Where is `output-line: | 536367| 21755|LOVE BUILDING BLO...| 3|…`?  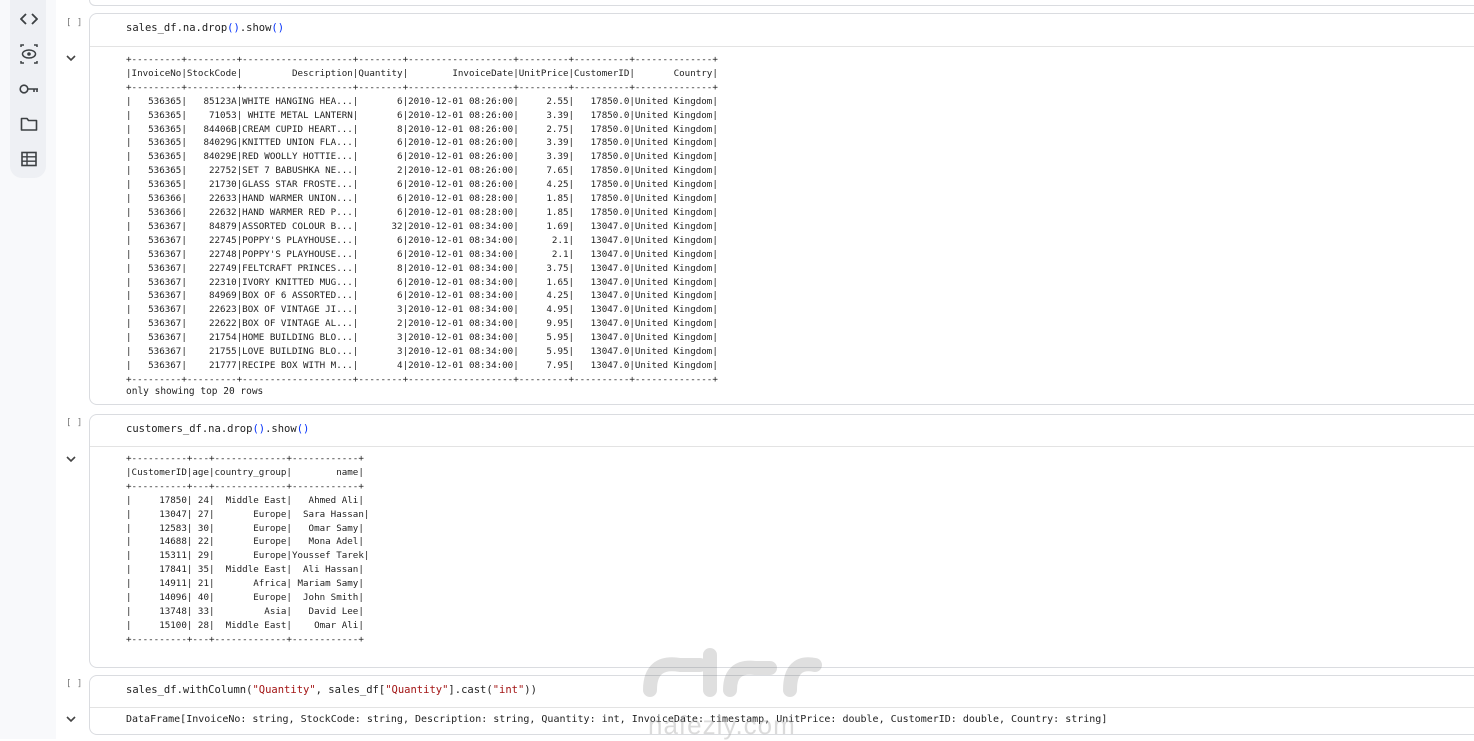 output-line: | 536367| 21755|LOVE BUILDING BLO...| 3|… is located at coordinates (422, 352).